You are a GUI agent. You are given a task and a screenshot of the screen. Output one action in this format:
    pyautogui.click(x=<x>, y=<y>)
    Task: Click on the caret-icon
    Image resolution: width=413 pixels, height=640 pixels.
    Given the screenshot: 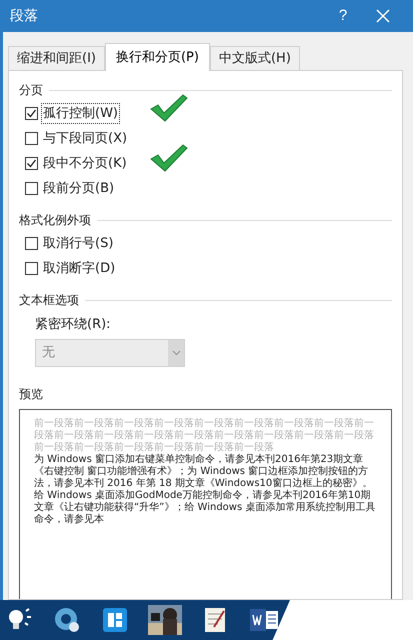 What is the action you would take?
    pyautogui.click(x=176, y=353)
    